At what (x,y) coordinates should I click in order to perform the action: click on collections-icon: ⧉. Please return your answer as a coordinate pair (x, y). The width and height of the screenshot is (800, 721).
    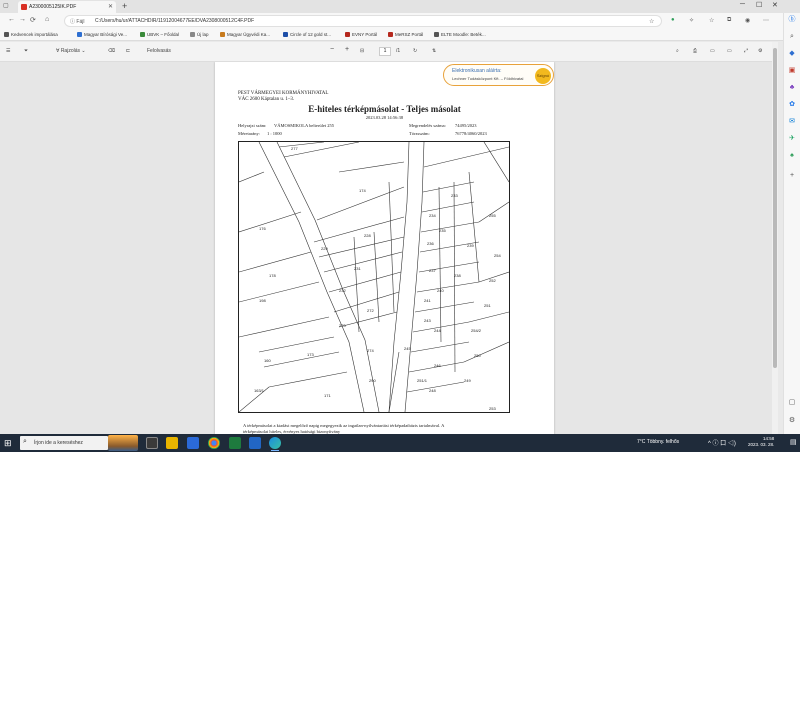
    Looking at the image, I should click on (729, 20).